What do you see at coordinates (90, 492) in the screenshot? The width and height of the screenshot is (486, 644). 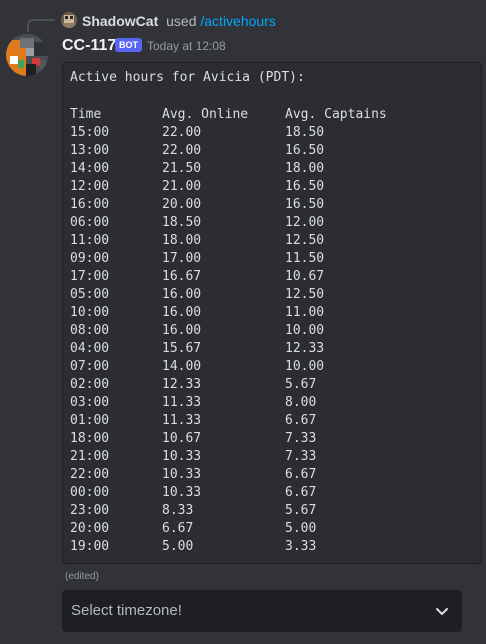 I see `time-cell: 00:00` at bounding box center [90, 492].